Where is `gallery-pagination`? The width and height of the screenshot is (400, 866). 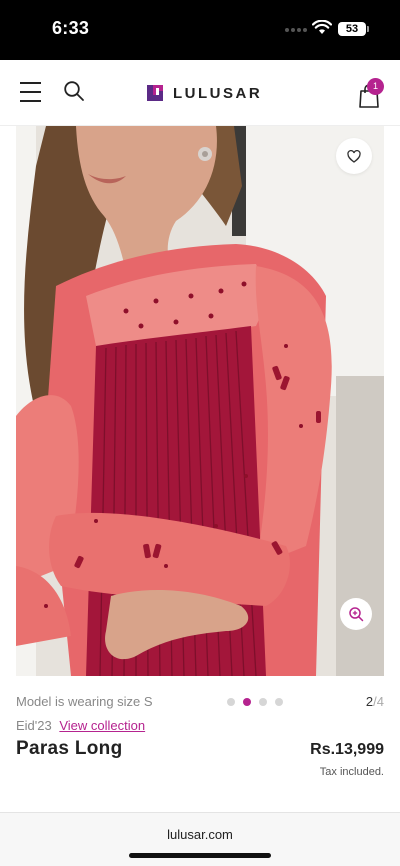 gallery-pagination is located at coordinates (255, 702).